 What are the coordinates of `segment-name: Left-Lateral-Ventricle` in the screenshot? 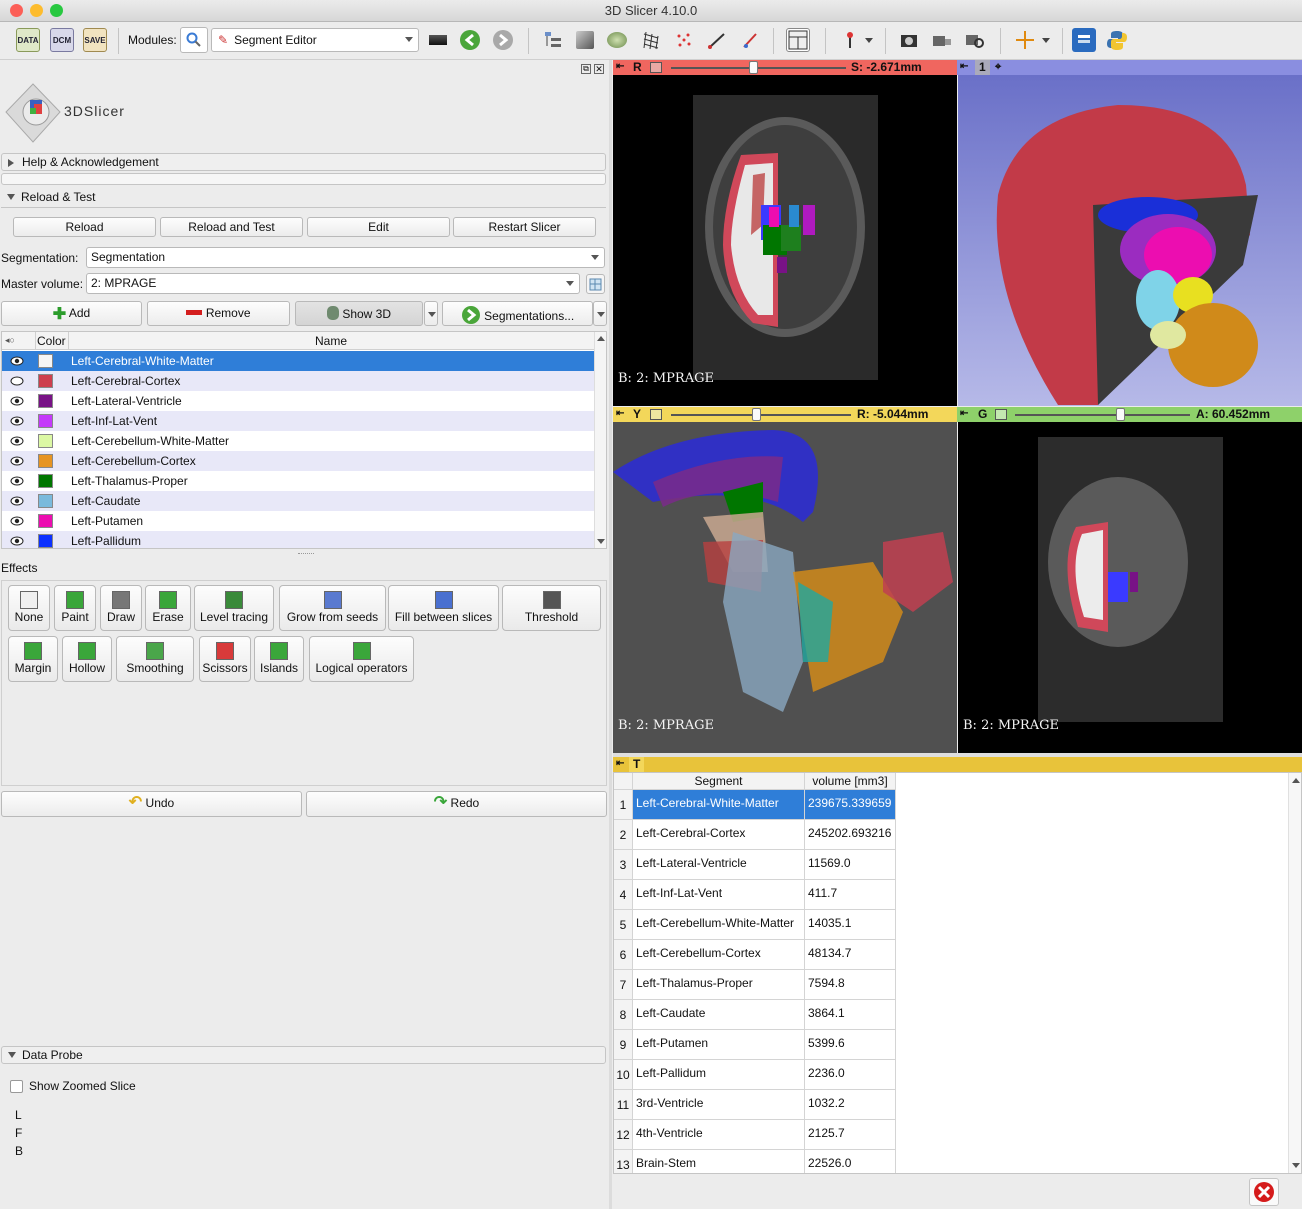 It's located at (126, 401).